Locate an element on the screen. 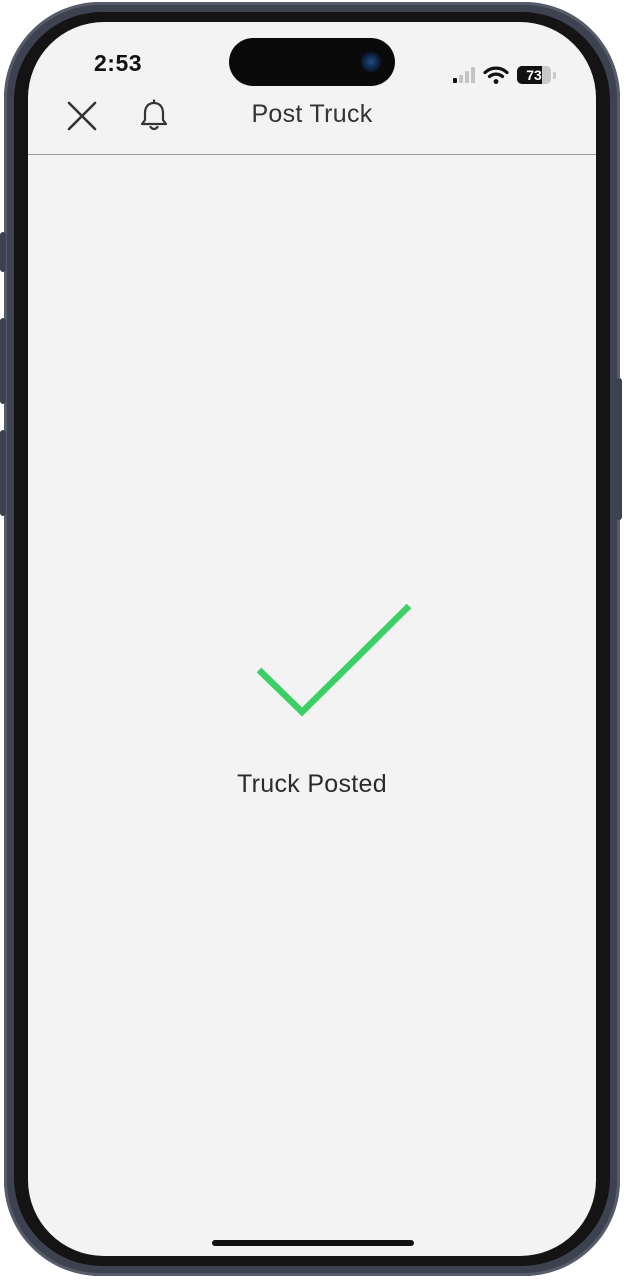 Image resolution: width=626 pixels, height=1280 pixels. navigation-bar: Post Truck is located at coordinates (312, 120).